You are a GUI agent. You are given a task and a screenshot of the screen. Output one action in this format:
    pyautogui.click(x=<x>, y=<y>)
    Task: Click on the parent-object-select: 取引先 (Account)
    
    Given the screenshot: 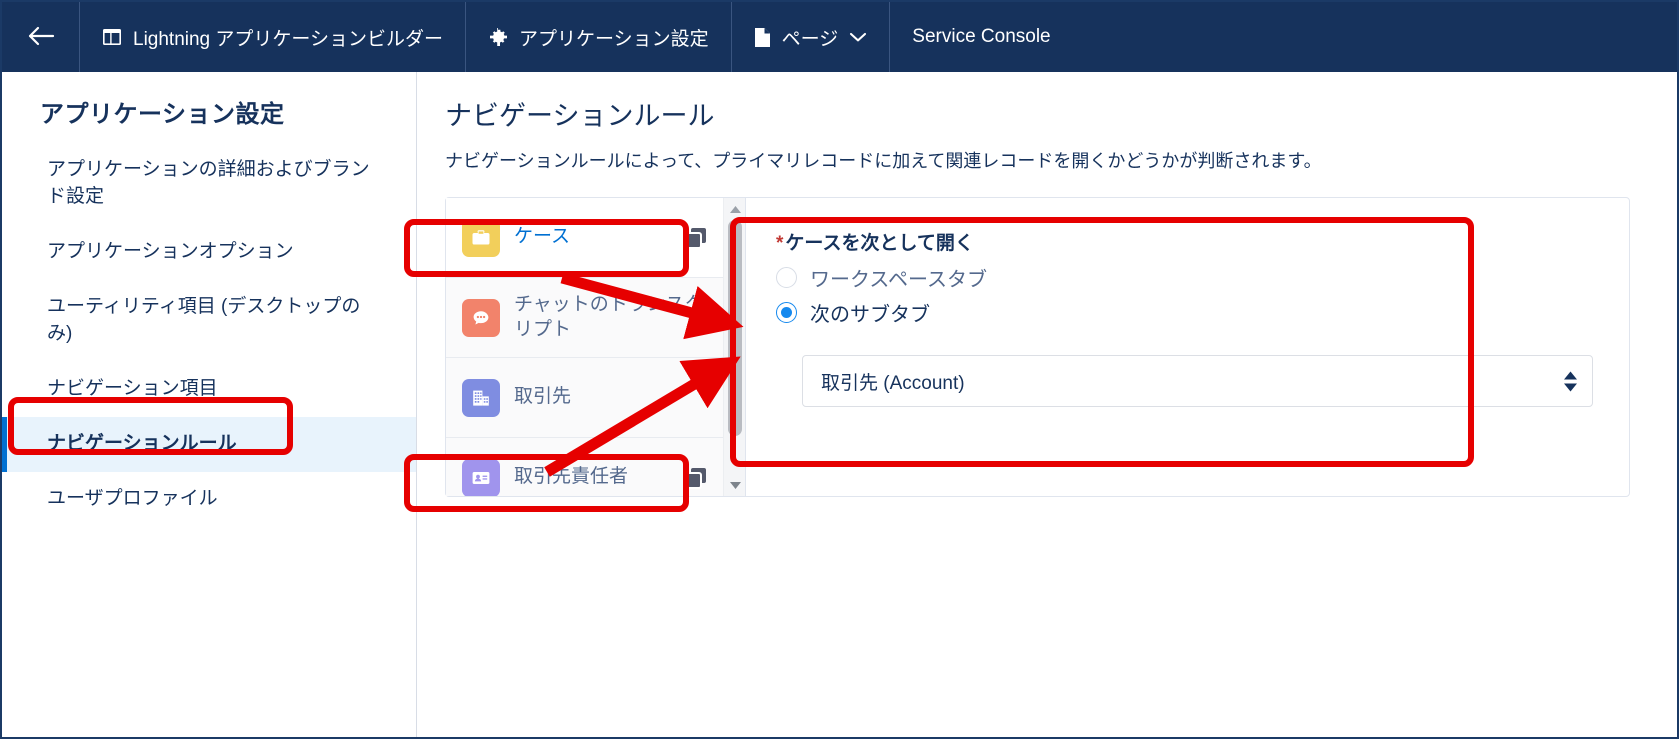 What is the action you would take?
    pyautogui.click(x=1197, y=381)
    